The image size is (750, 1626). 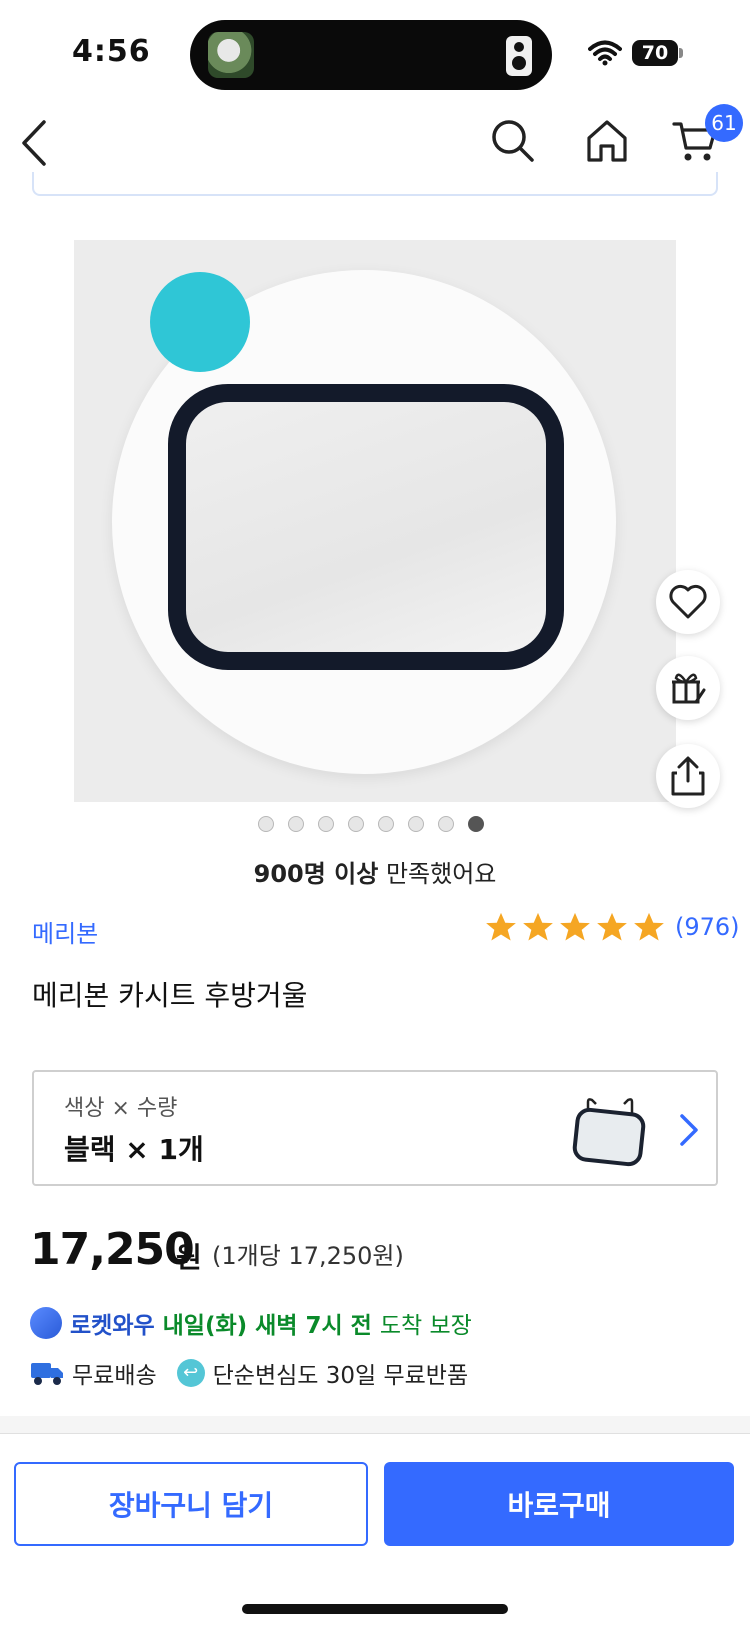 I want to click on home-icon, so click(x=607, y=141).